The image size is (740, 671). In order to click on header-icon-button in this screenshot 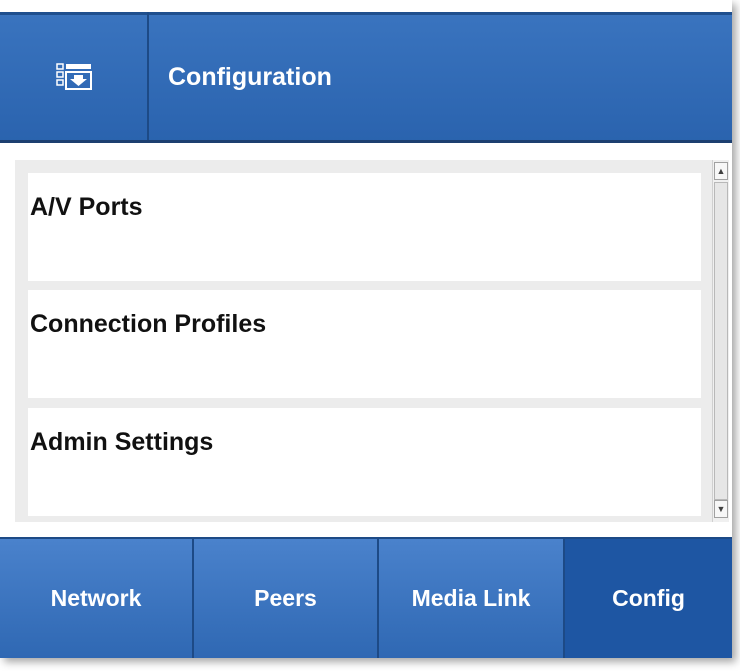, I will do `click(74, 77)`.